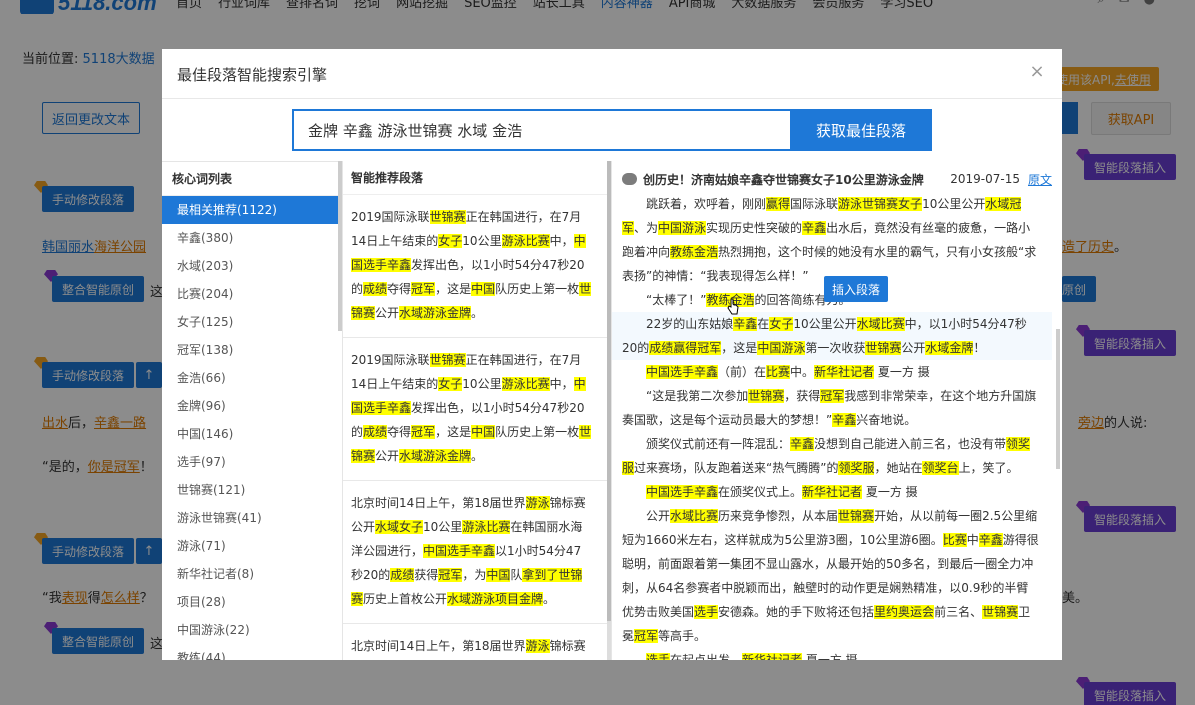  What do you see at coordinates (250, 574) in the screenshot?
I see `keyword-item: 新华社记者(8)` at bounding box center [250, 574].